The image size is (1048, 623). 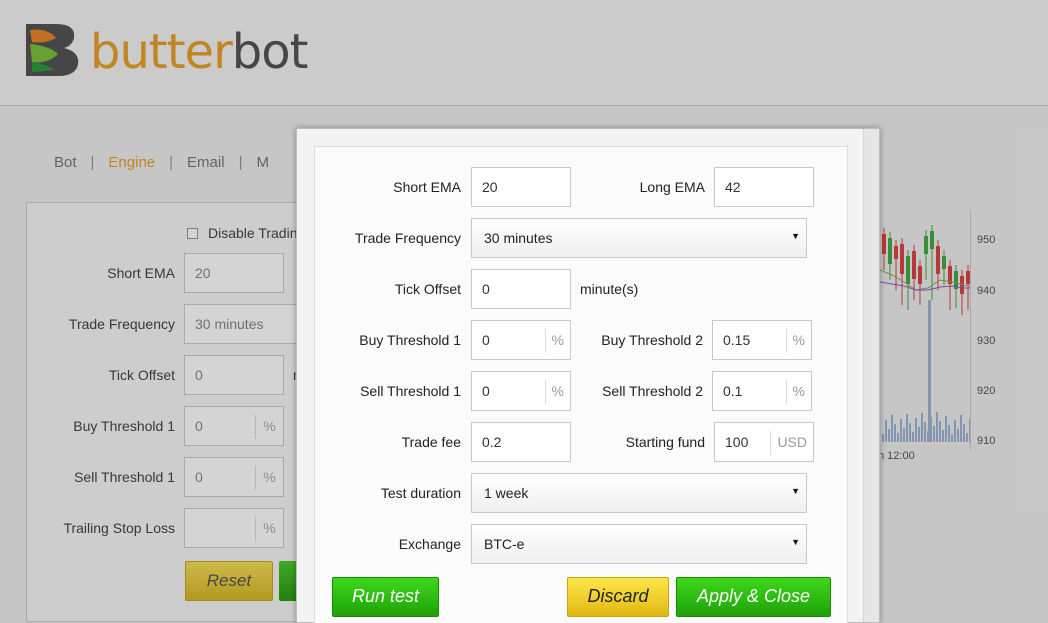 I want to click on sell-threshold-2-input: 0.1%, so click(x=762, y=391).